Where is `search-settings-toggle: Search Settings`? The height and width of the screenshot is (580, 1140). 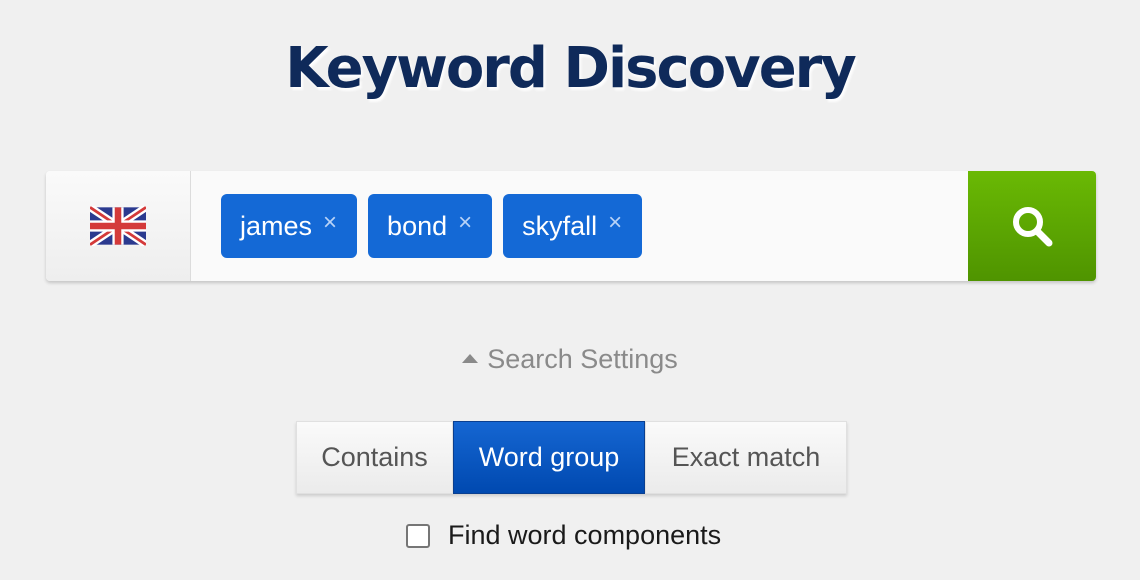 search-settings-toggle: Search Settings is located at coordinates (570, 359).